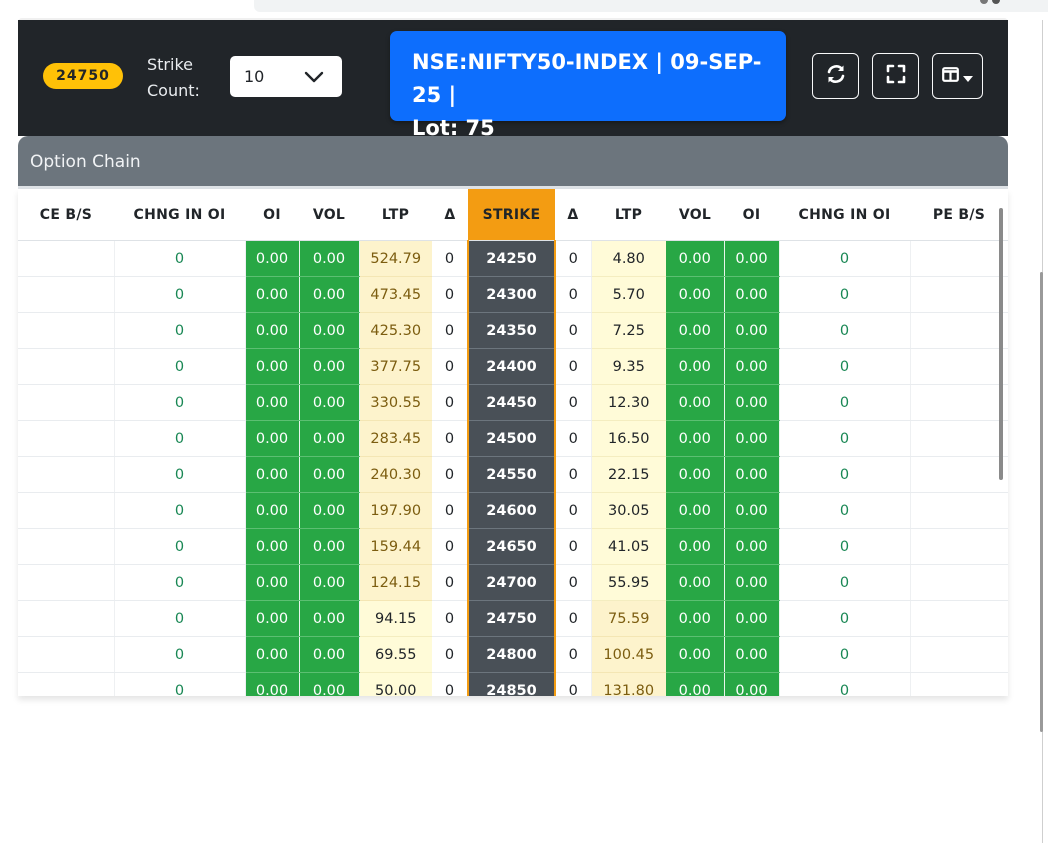 The image size is (1048, 843). Describe the element at coordinates (513, 294) in the screenshot. I see `option-row: 0 0.00 0.00 473.45 0 24300 0 5.70 0.00 0.00 0` at that location.